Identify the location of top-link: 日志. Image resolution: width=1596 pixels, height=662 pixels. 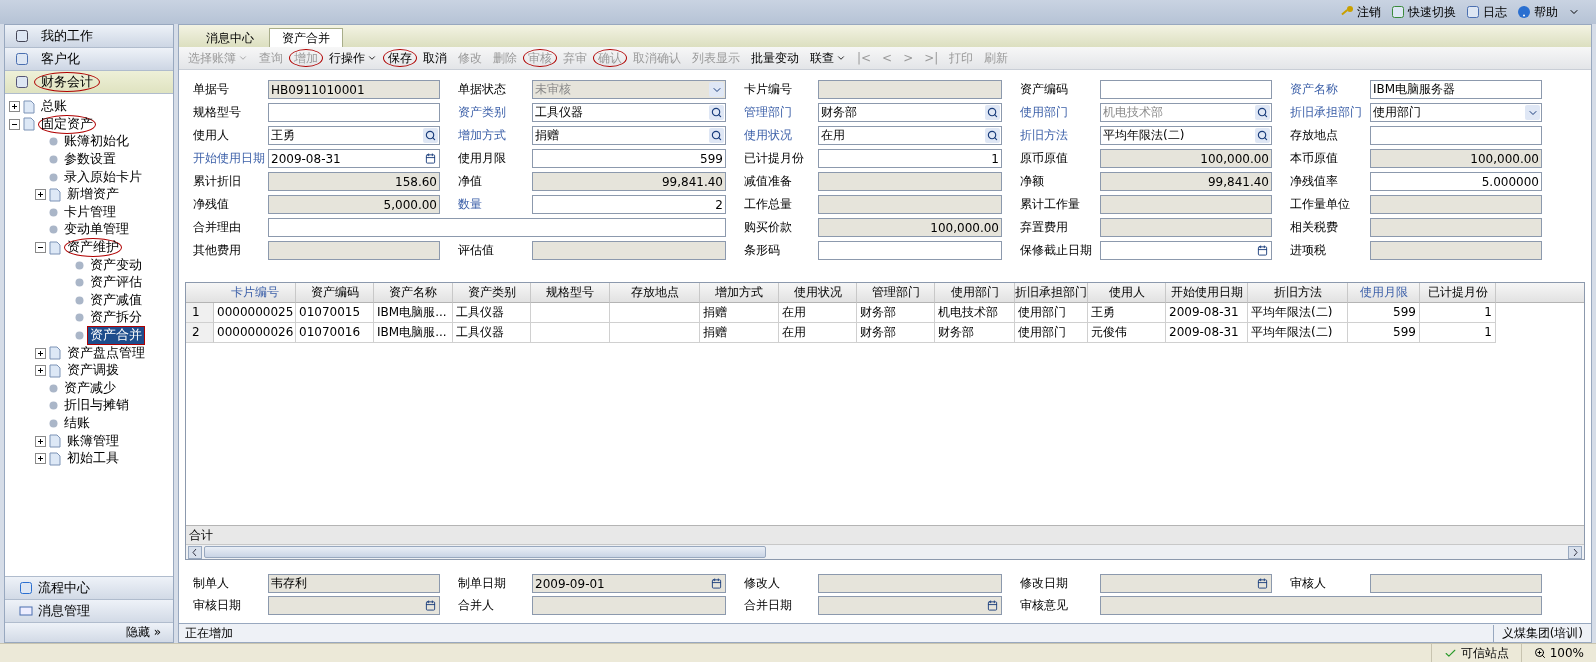
(1486, 12).